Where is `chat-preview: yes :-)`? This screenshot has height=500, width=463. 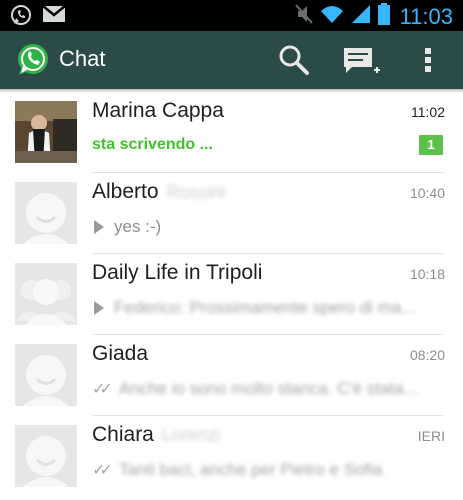 chat-preview: yes :-) is located at coordinates (138, 226).